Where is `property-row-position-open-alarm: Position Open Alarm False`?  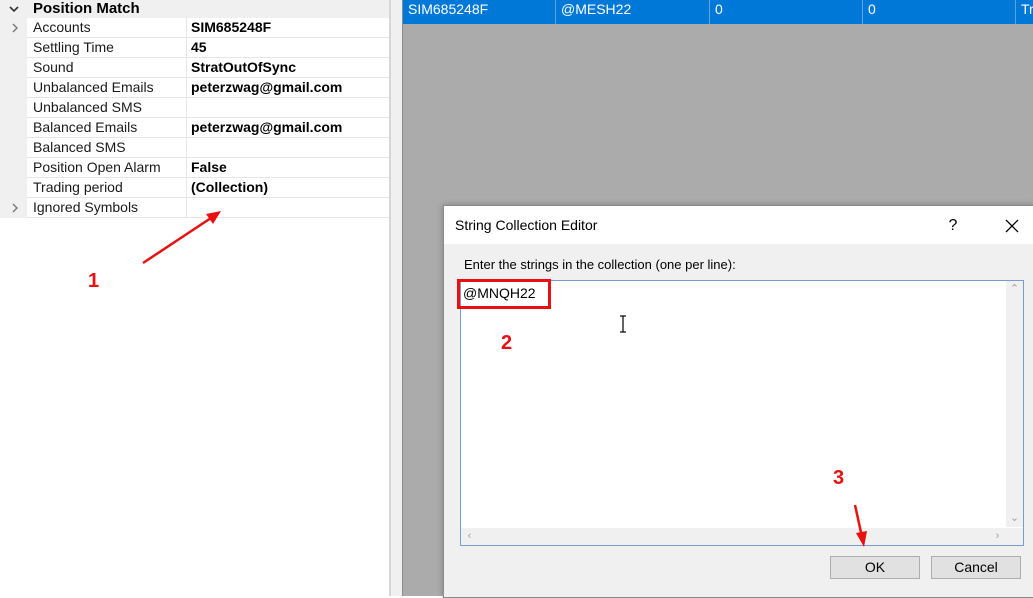 property-row-position-open-alarm: Position Open Alarm False is located at coordinates (194, 168).